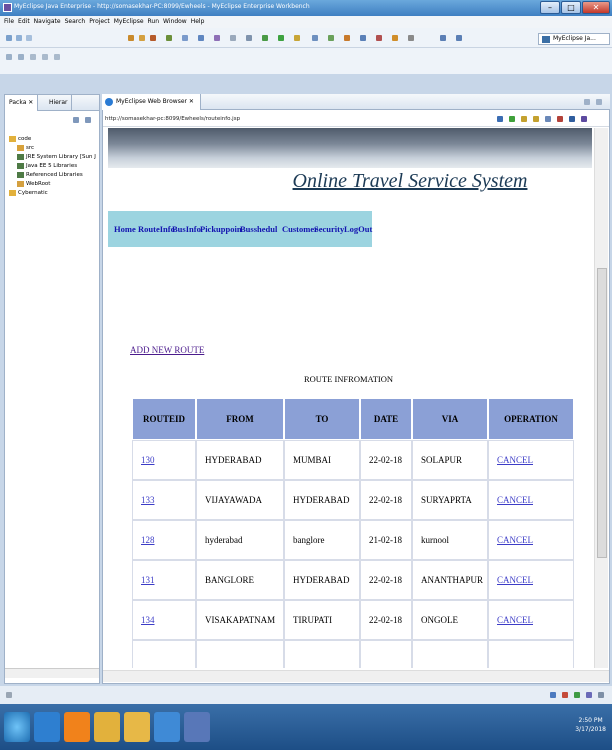  I want to click on tree-node: Cybernatic, so click(52, 193).